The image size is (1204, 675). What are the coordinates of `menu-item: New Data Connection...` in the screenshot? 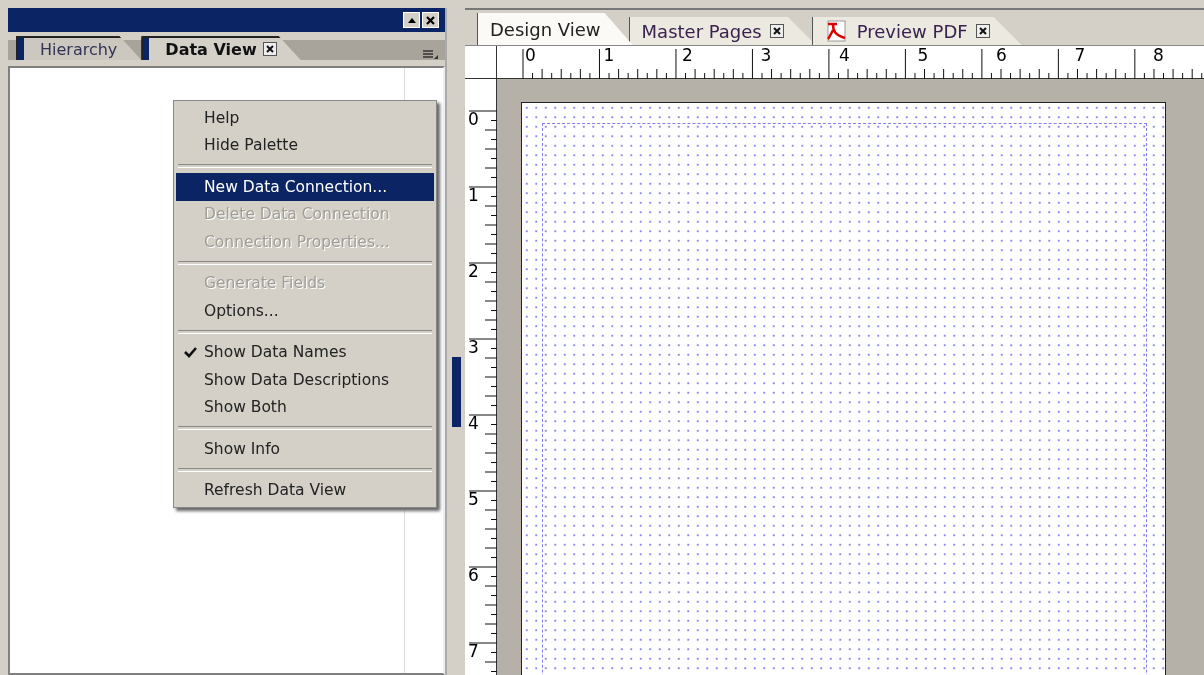 It's located at (305, 187).